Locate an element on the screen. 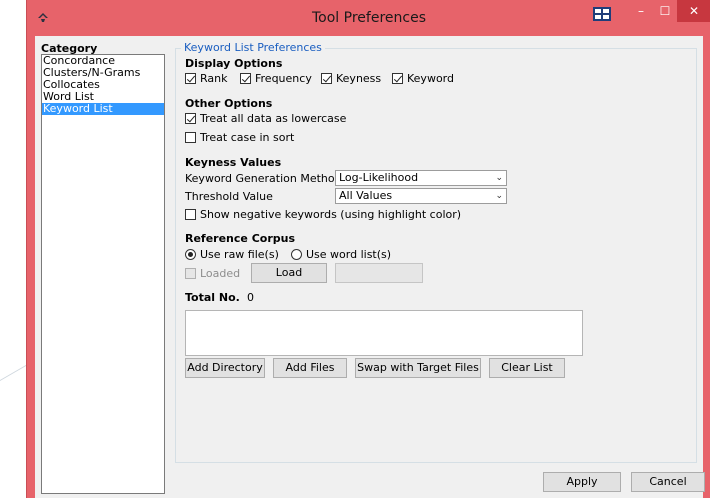  lowercase-checkbox: Treat all data as lowercase is located at coordinates (265, 118).